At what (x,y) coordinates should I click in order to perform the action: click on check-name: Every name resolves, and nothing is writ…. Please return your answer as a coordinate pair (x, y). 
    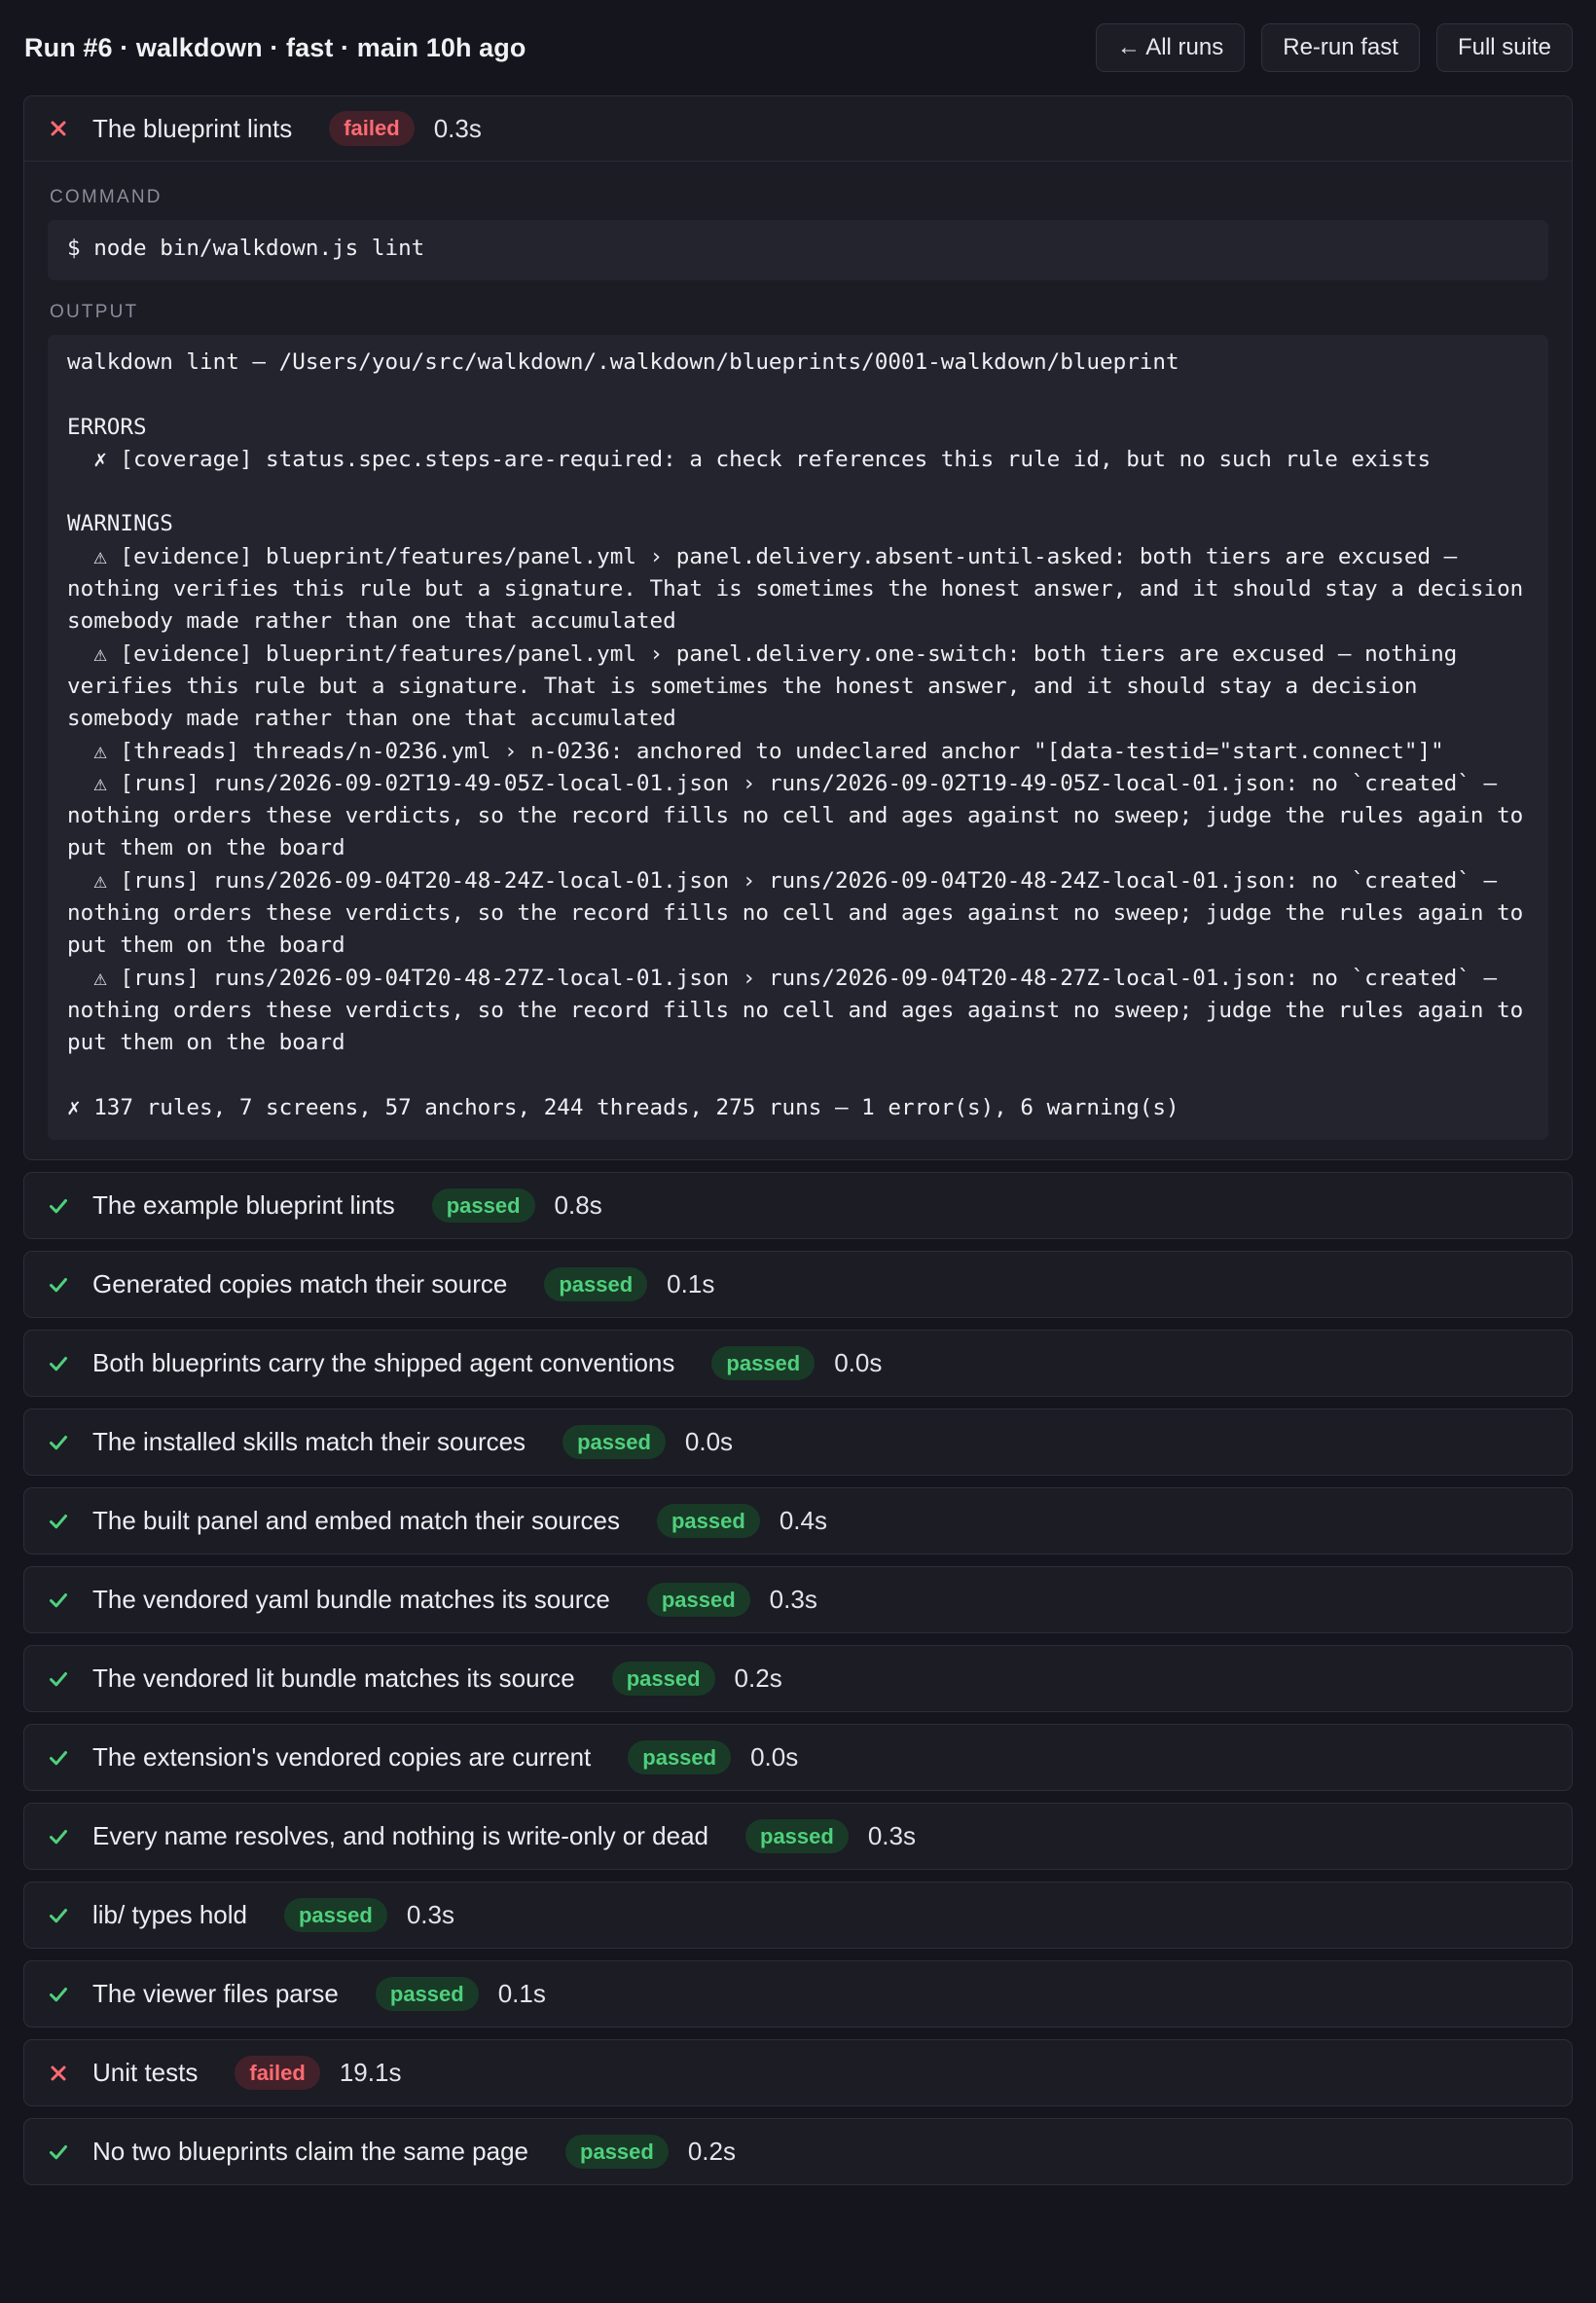
    Looking at the image, I should click on (400, 1836).